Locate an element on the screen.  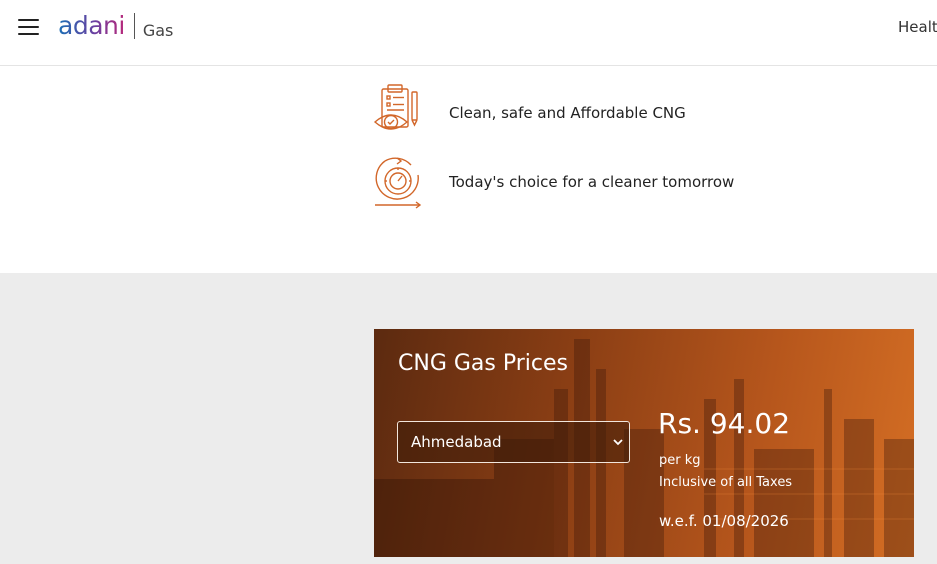
feature-item-clean-cng: Clean, safe and Affordable CNG is located at coordinates (529, 113).